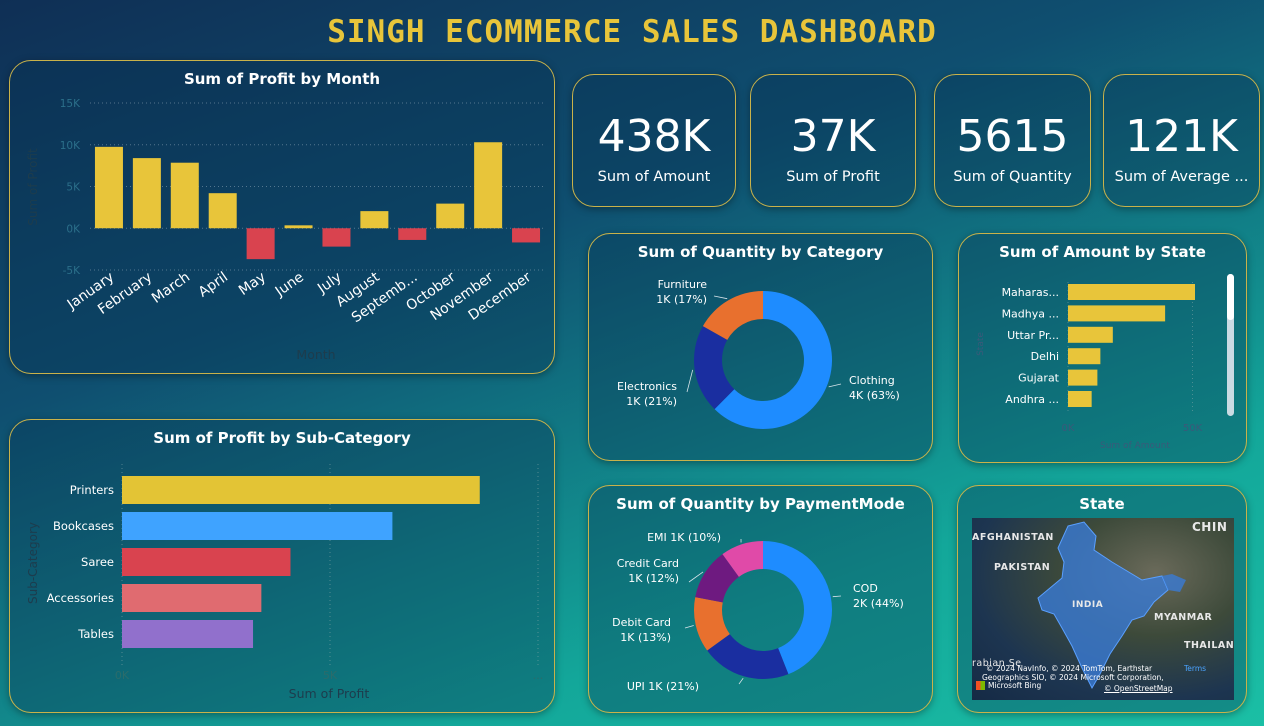 Image resolution: width=1264 pixels, height=726 pixels. What do you see at coordinates (833, 140) in the screenshot?
I see `kpi-profit-card: 37K Sum of Profit` at bounding box center [833, 140].